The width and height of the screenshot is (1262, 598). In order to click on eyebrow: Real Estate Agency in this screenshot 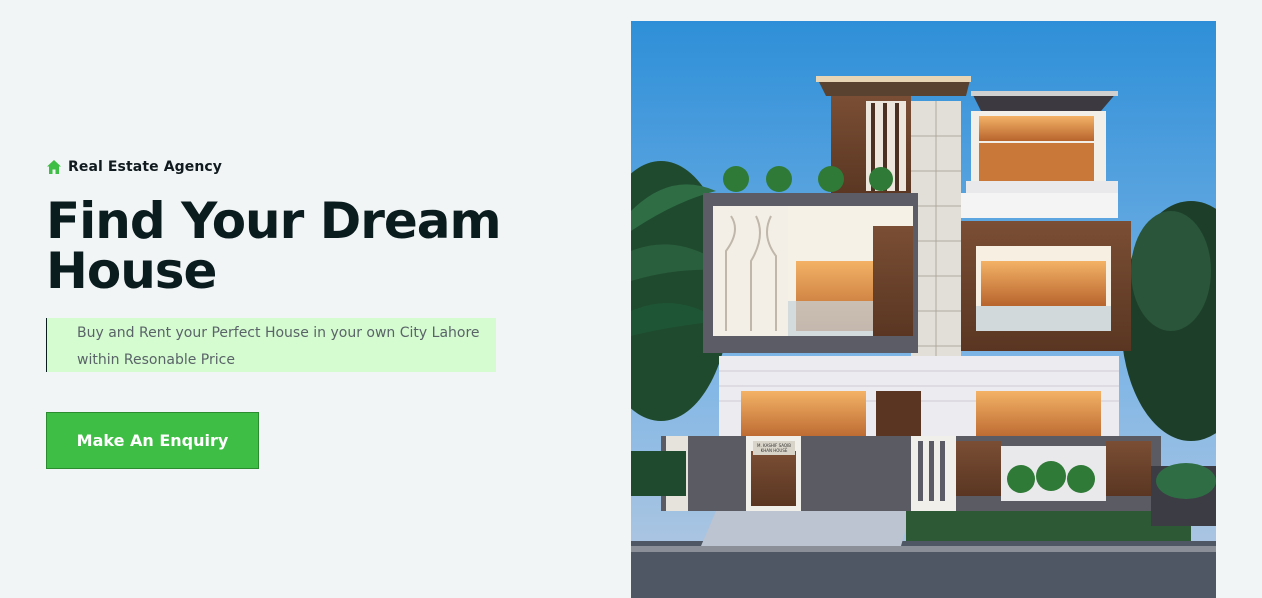, I will do `click(134, 167)`.